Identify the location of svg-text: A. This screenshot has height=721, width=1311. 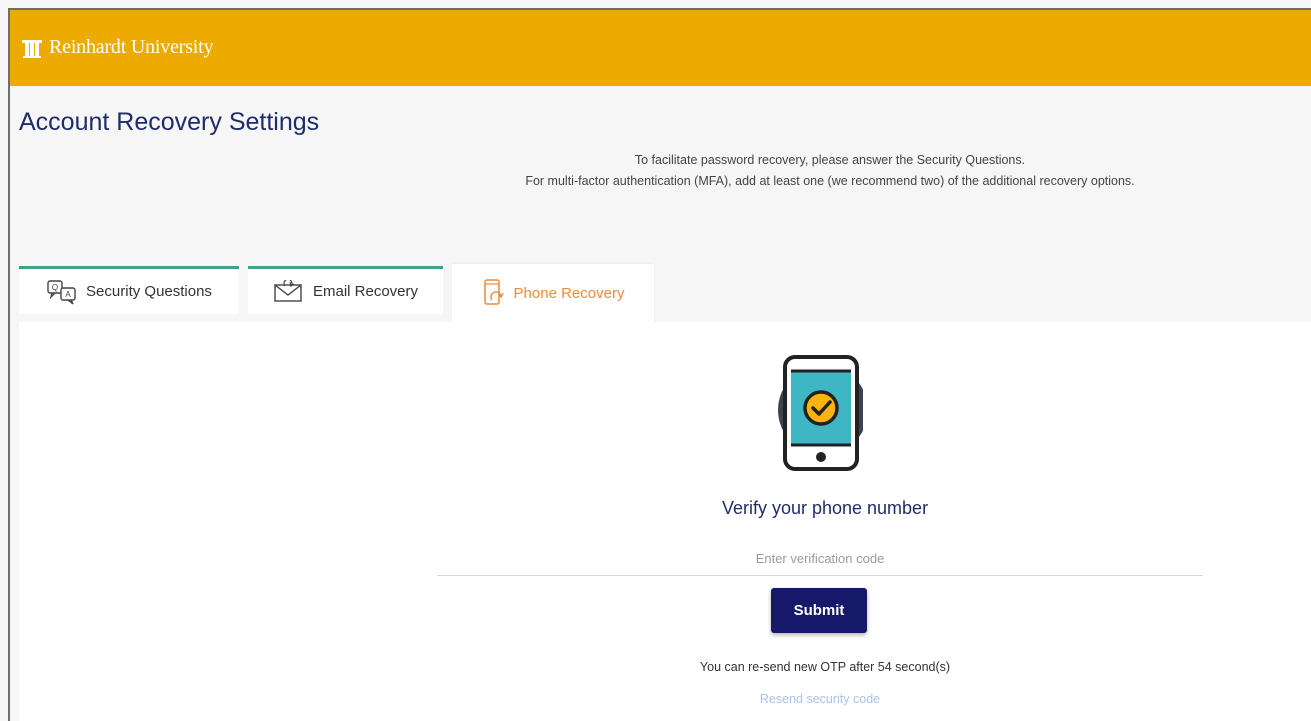
(68, 294).